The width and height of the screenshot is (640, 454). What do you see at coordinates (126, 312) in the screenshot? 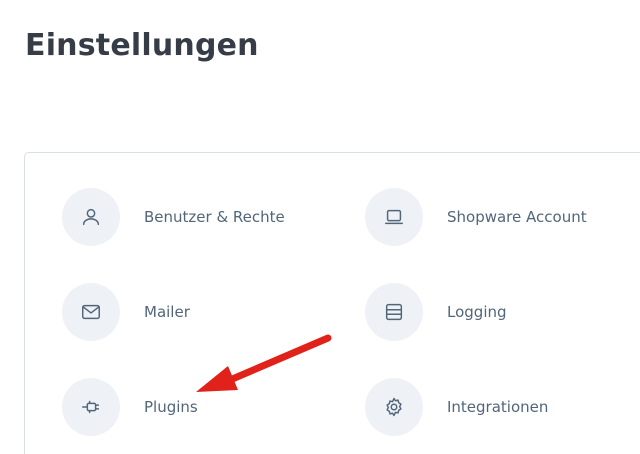
I see `settings-item-mailer: Mailer` at bounding box center [126, 312].